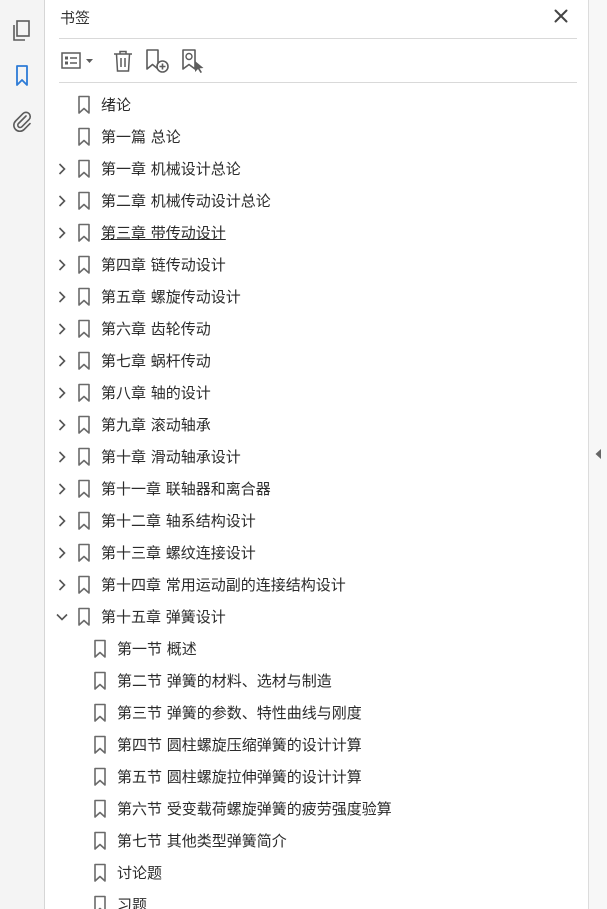 The height and width of the screenshot is (909, 607). What do you see at coordinates (116, 105) in the screenshot?
I see `bookmark-label: 绪论` at bounding box center [116, 105].